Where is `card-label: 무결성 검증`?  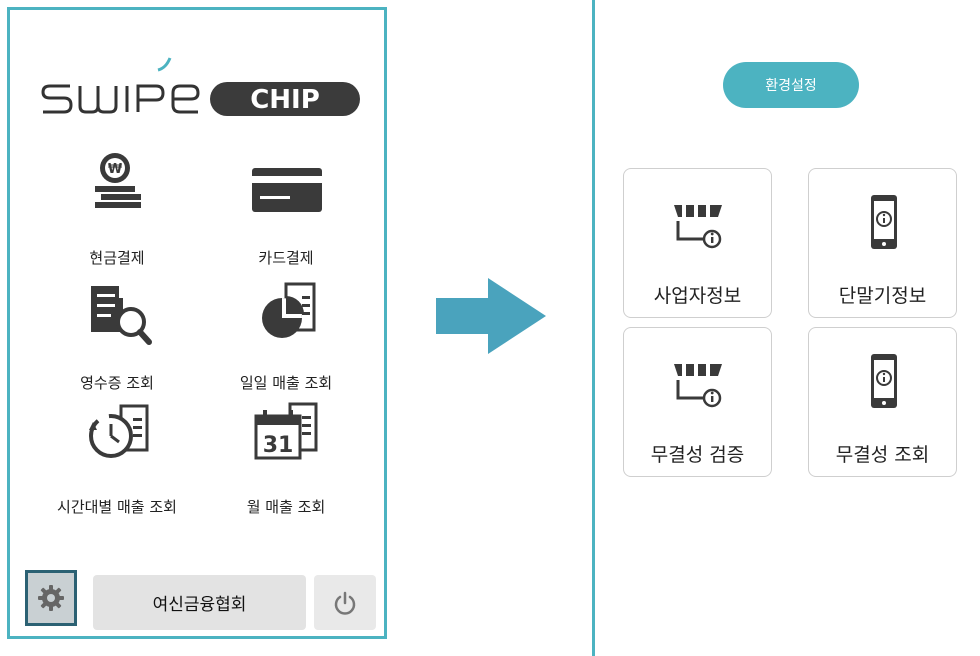 card-label: 무결성 검증 is located at coordinates (697, 455).